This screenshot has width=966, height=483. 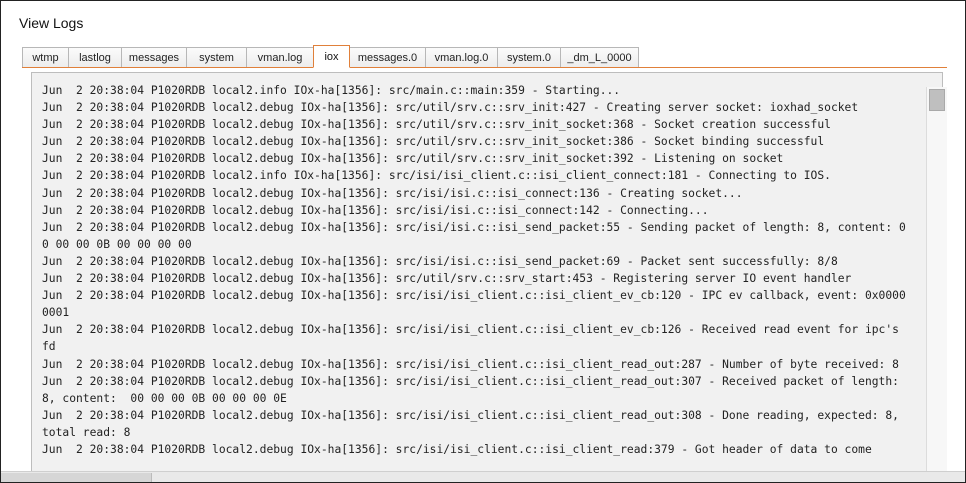 I want to click on tab-messages: messages, so click(x=154, y=57).